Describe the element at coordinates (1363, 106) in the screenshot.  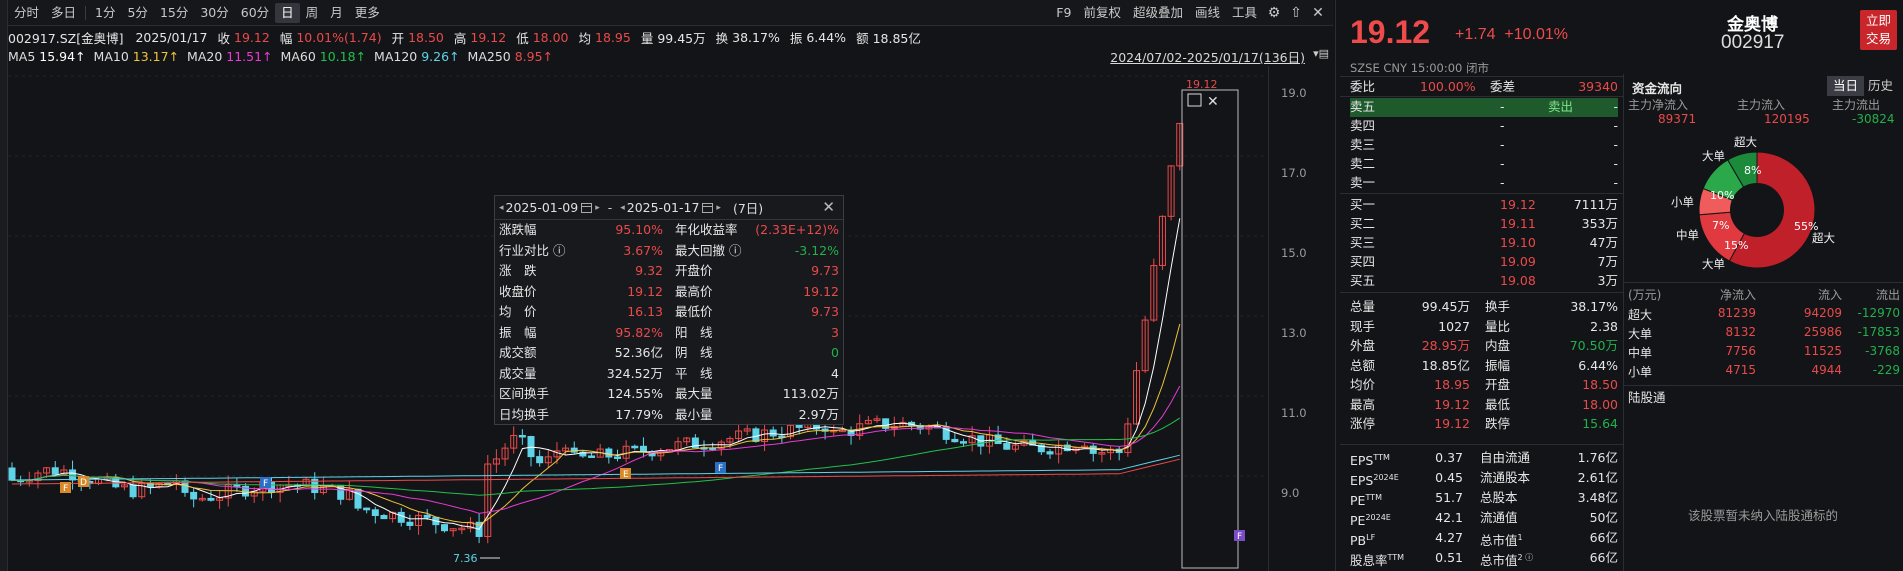
I see `level-label: 卖五` at that location.